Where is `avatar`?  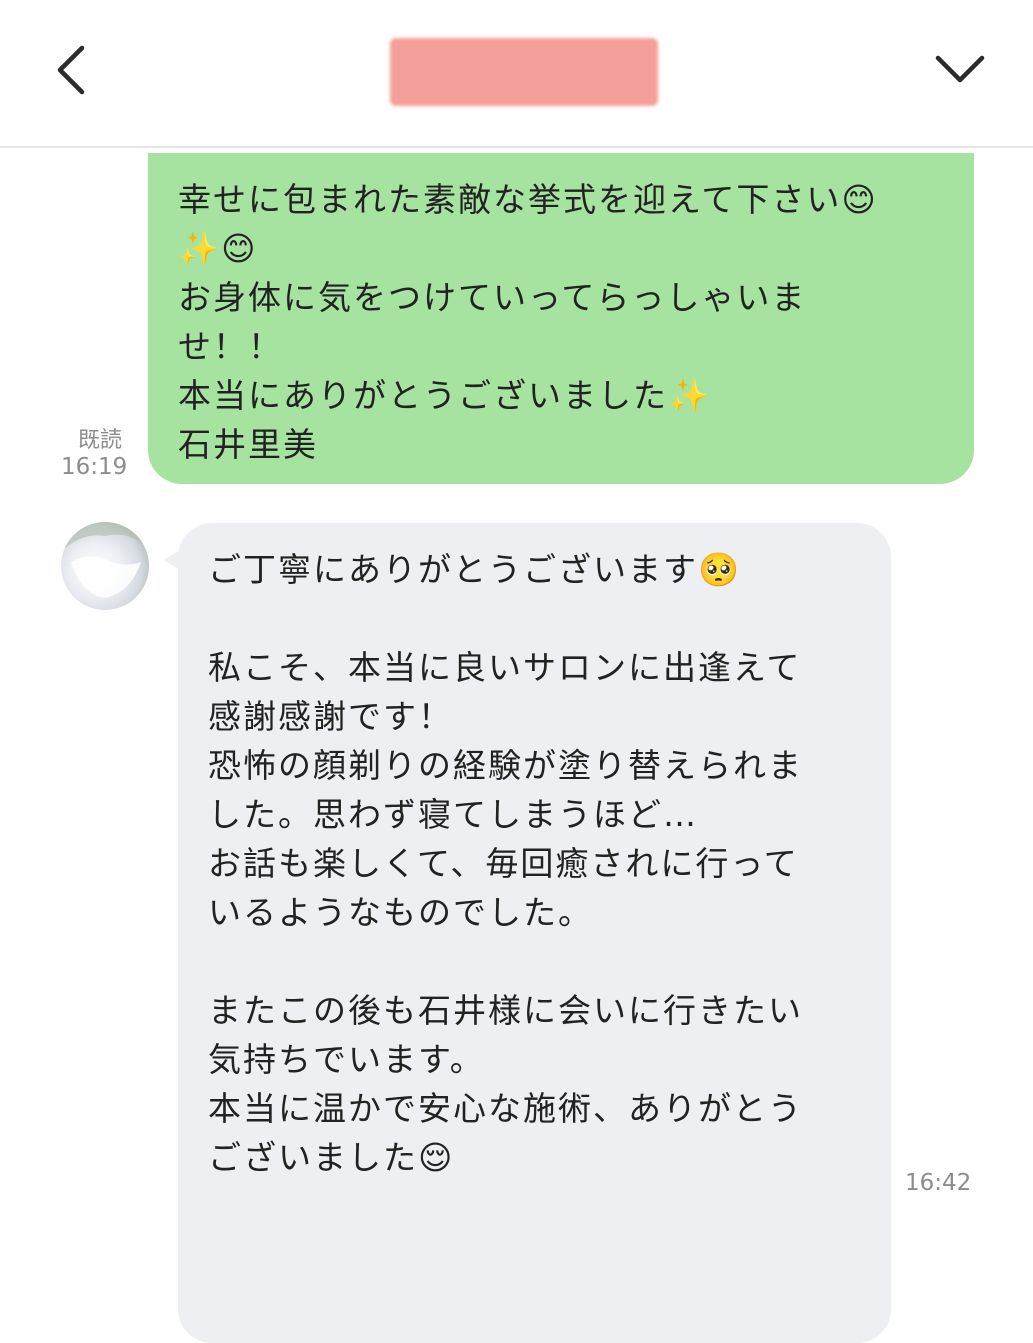 avatar is located at coordinates (105, 566).